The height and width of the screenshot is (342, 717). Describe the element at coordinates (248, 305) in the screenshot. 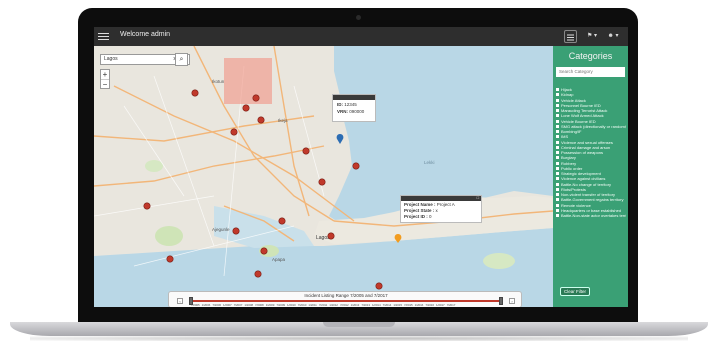

I see `slider-tick-label: 1/2008` at that location.